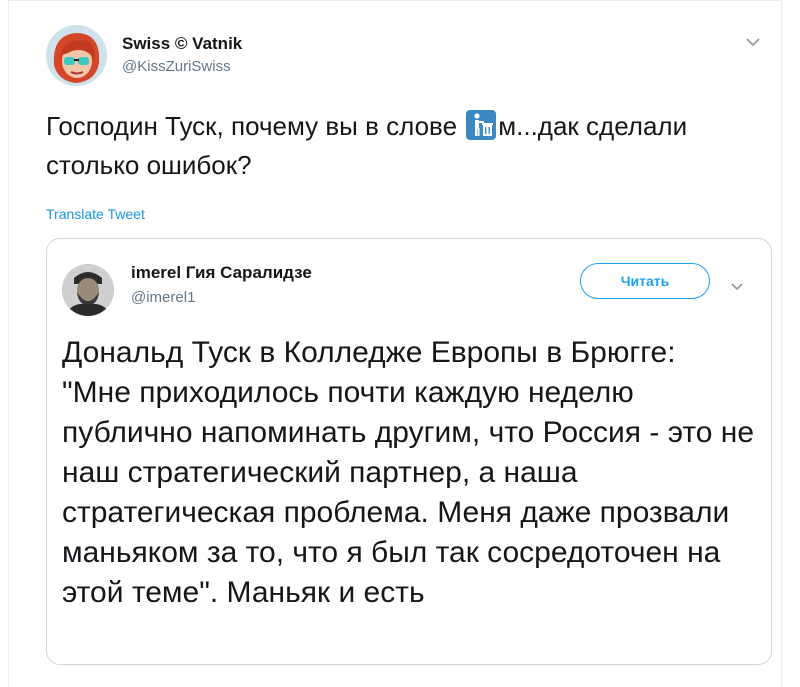 The image size is (800, 687). Describe the element at coordinates (645, 281) in the screenshot. I see `follow-button: Читать` at that location.